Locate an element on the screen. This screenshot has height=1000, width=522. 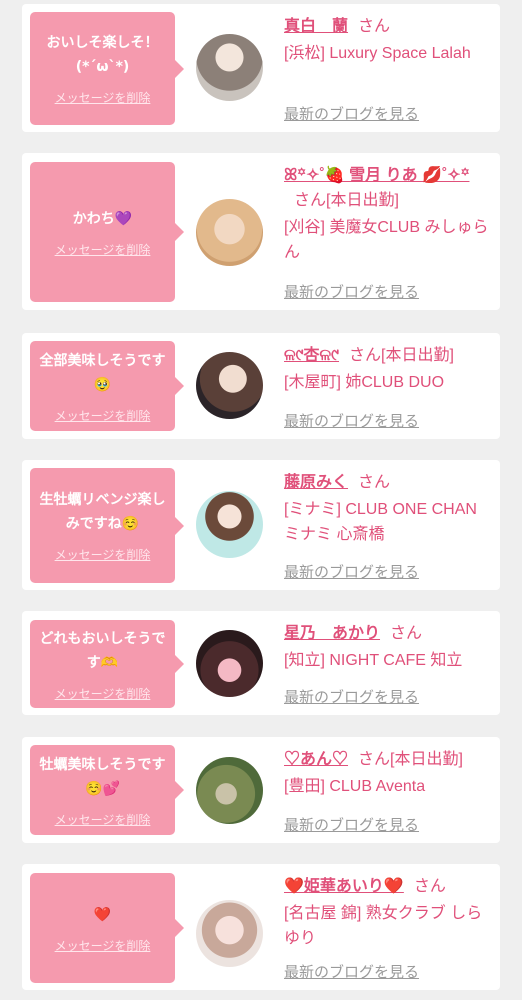
cast-name-link: ଳ୯杏ଳ୯ is located at coordinates (311, 355).